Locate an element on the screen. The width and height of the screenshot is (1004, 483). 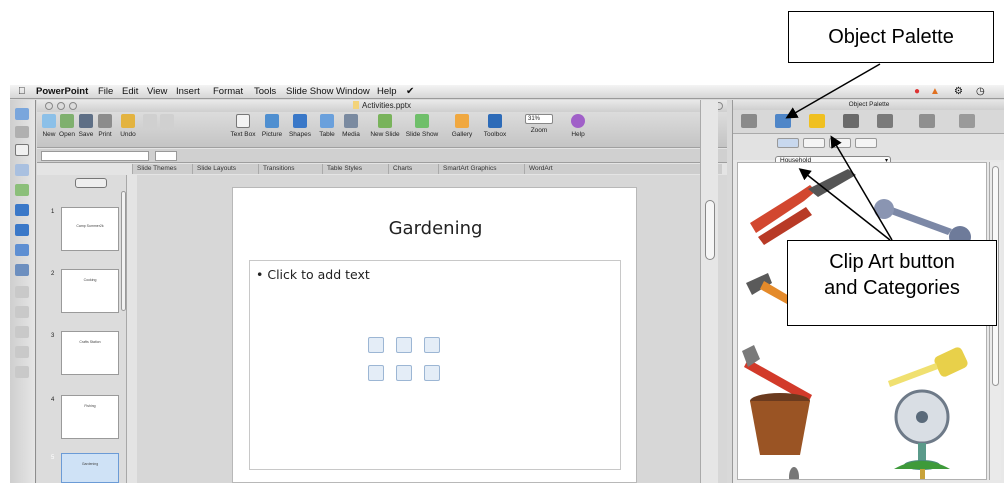
line-tool-icon is located at coordinates (22, 210).